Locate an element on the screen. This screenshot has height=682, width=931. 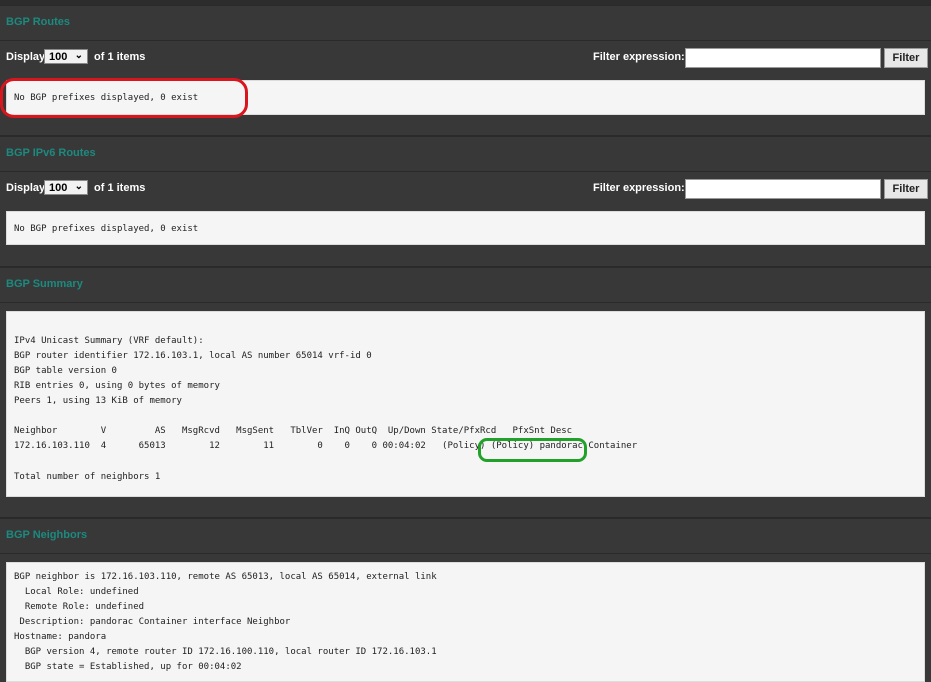
neighbor-line: Hostname: pandora is located at coordinates (60, 637).